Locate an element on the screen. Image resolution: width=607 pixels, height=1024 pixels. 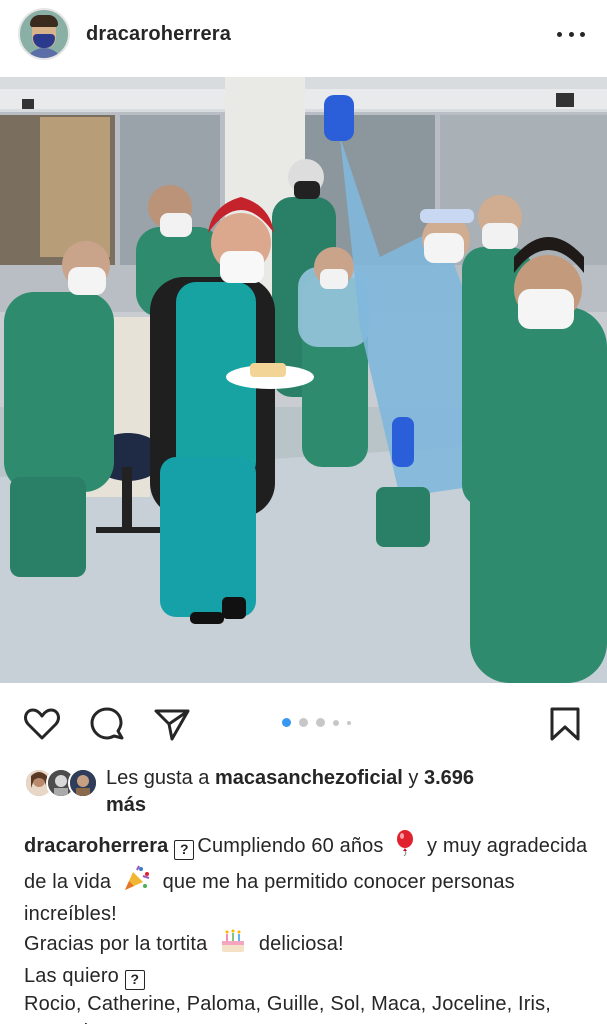
bookmark-icon is located at coordinates (566, 724).